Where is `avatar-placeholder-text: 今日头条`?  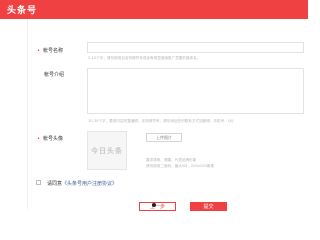
avatar-placeholder-text: 今日头条 is located at coordinates (107, 150).